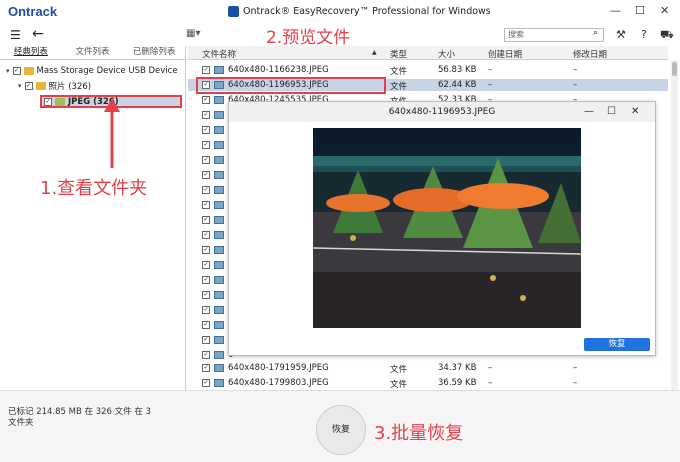 The height and width of the screenshot is (462, 680). What do you see at coordinates (278, 383) in the screenshot?
I see `file-name: 640x480-1799803.JPEG` at bounding box center [278, 383].